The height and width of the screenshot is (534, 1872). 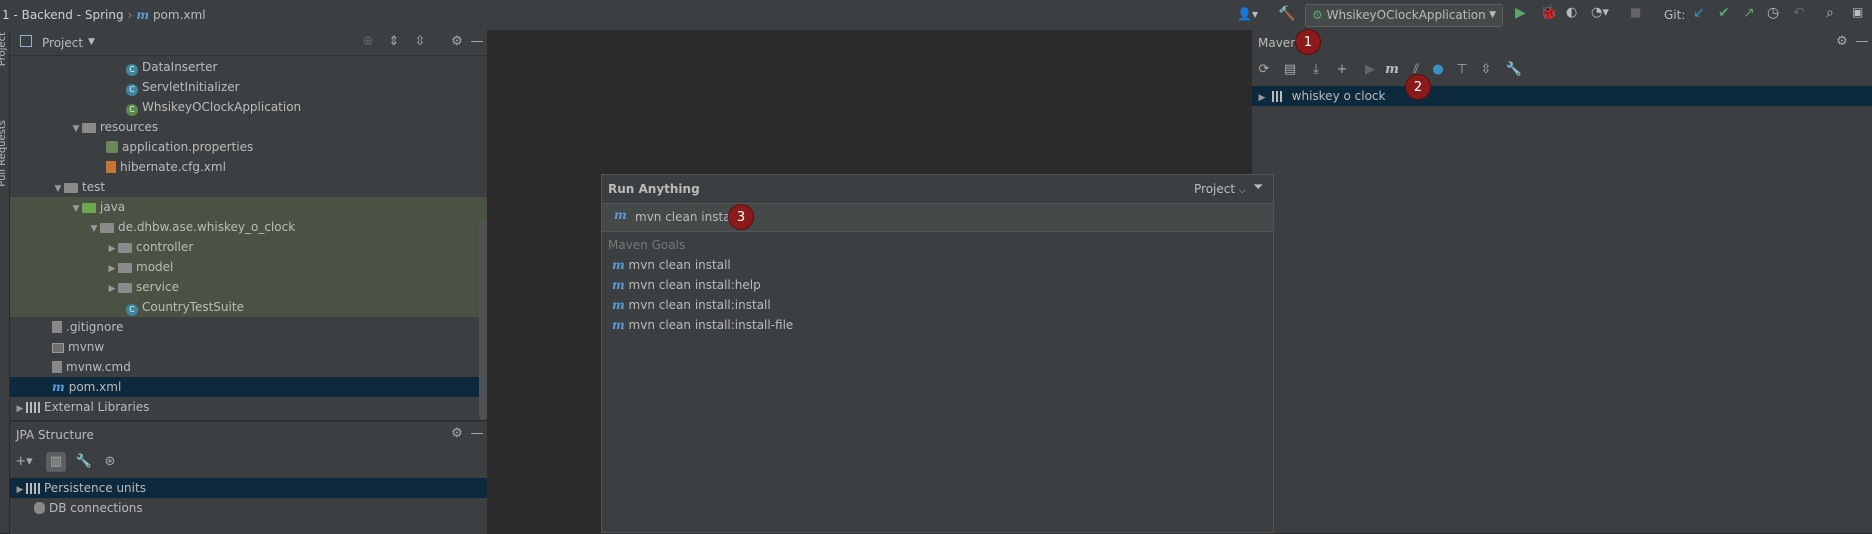 I want to click on debug-icon: 🐞, so click(x=1548, y=13).